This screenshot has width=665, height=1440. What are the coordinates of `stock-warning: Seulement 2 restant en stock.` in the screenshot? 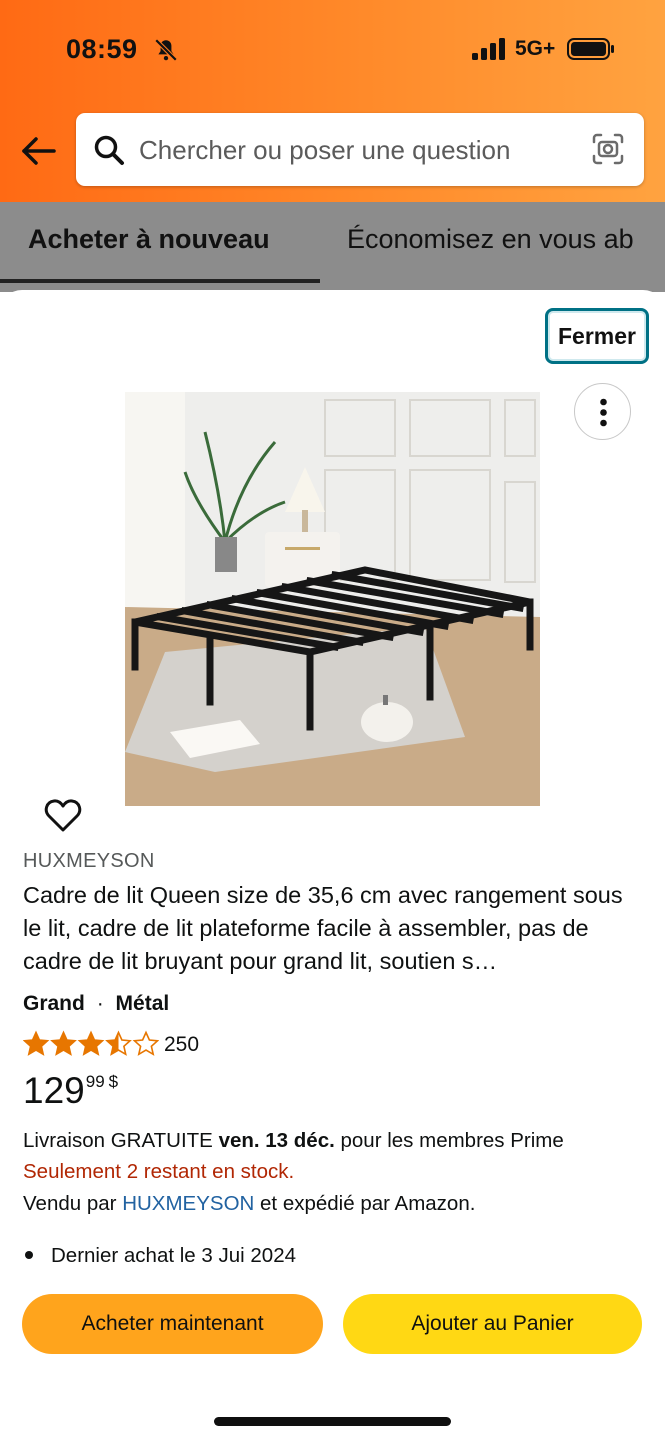 It's located at (159, 1171).